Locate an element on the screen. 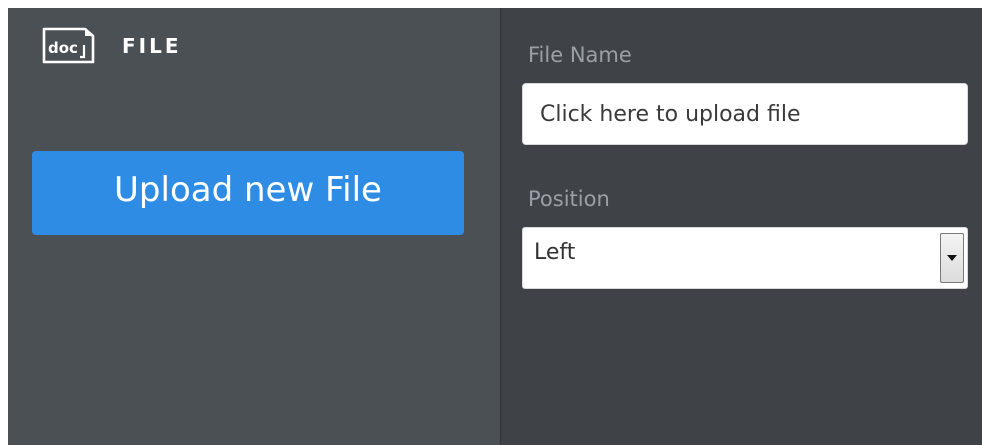  dropdown-arrow-button is located at coordinates (952, 258).